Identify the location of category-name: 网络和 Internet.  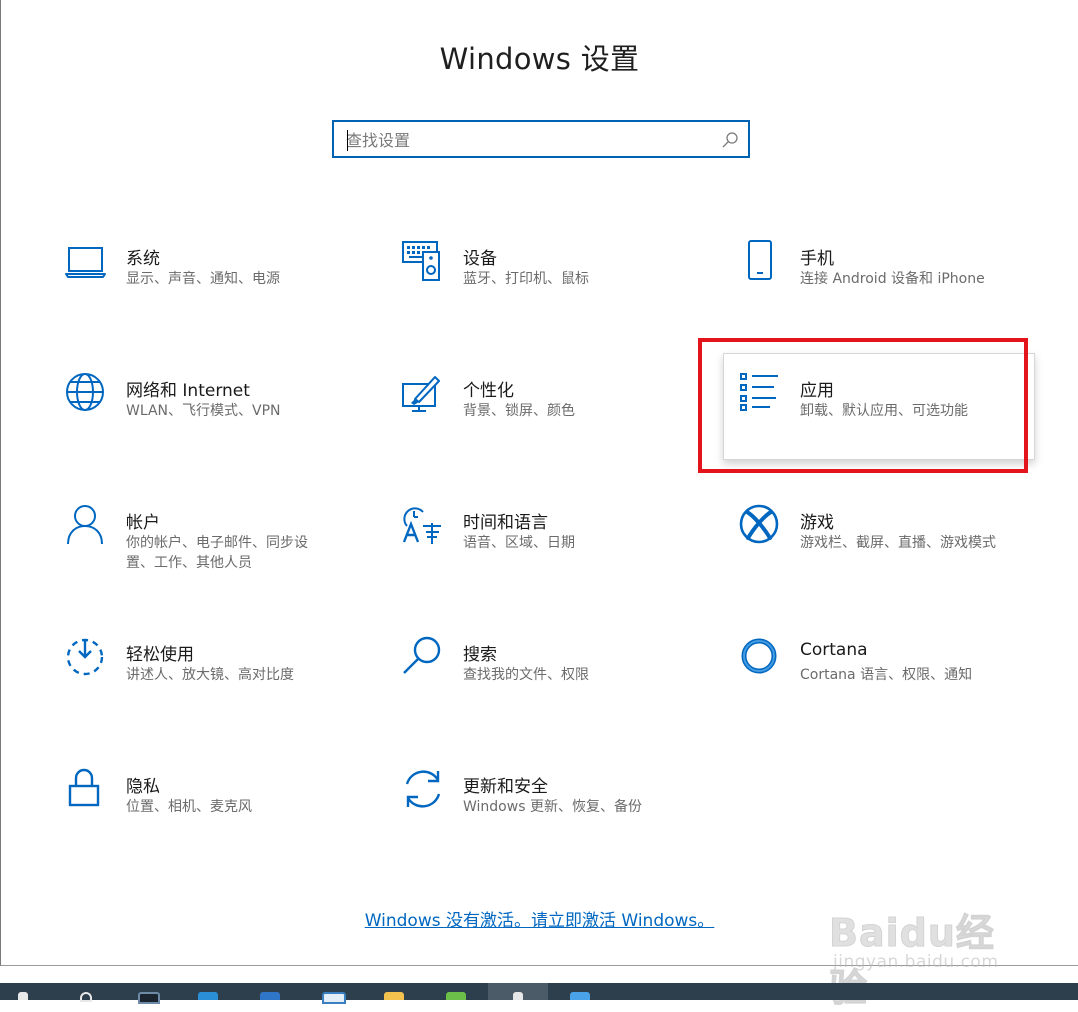
(188, 391).